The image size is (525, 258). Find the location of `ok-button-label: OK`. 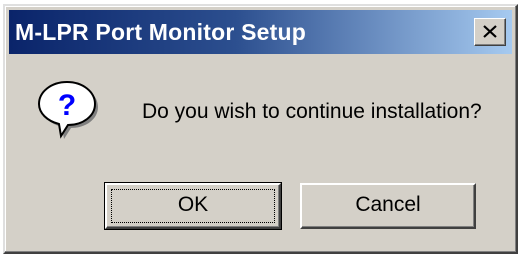

ok-button-label: OK is located at coordinates (193, 204).